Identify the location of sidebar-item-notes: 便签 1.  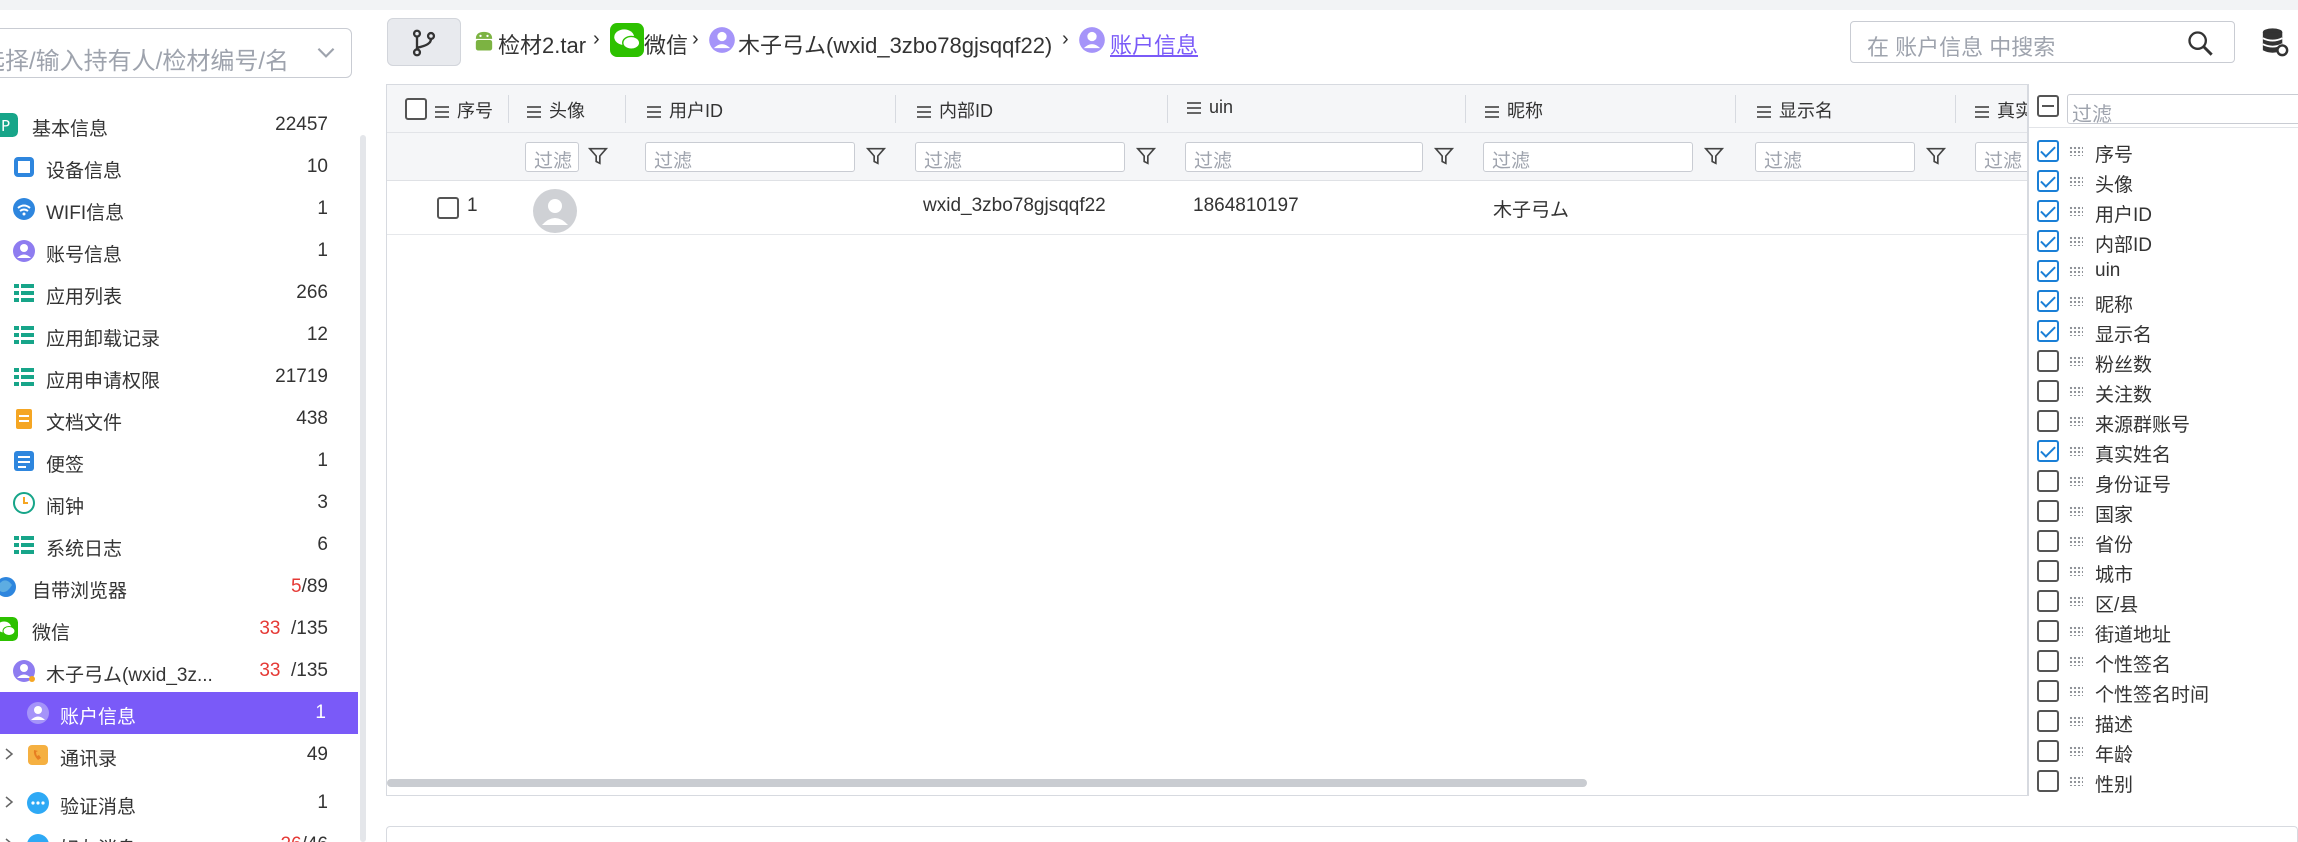
(180, 461).